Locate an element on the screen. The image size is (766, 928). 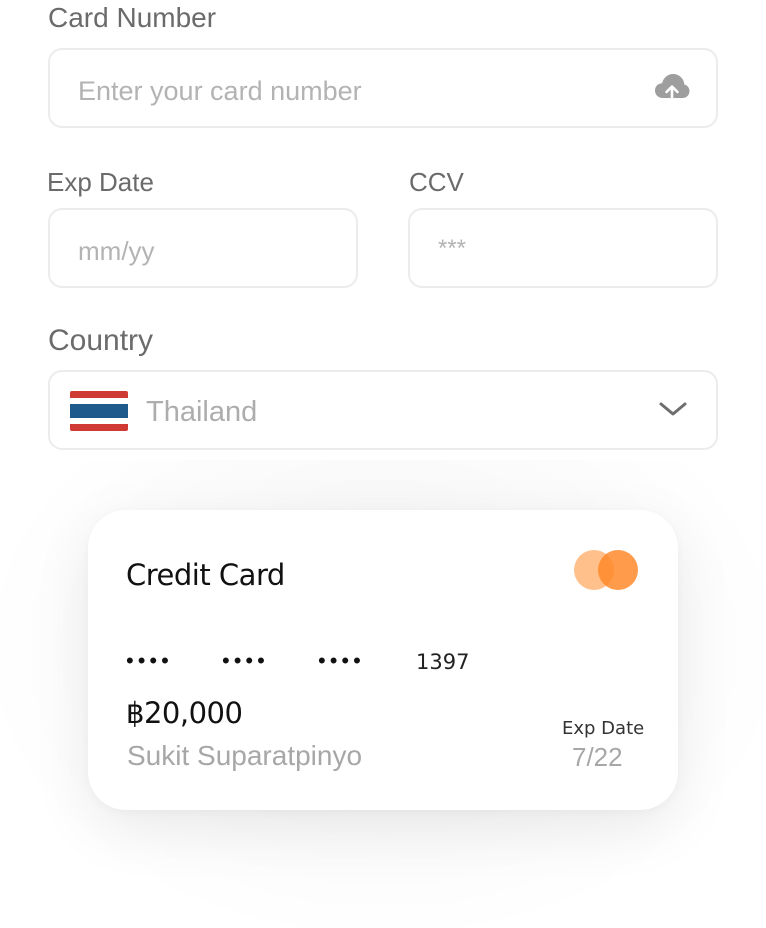
exp-date-field is located at coordinates (203, 248).